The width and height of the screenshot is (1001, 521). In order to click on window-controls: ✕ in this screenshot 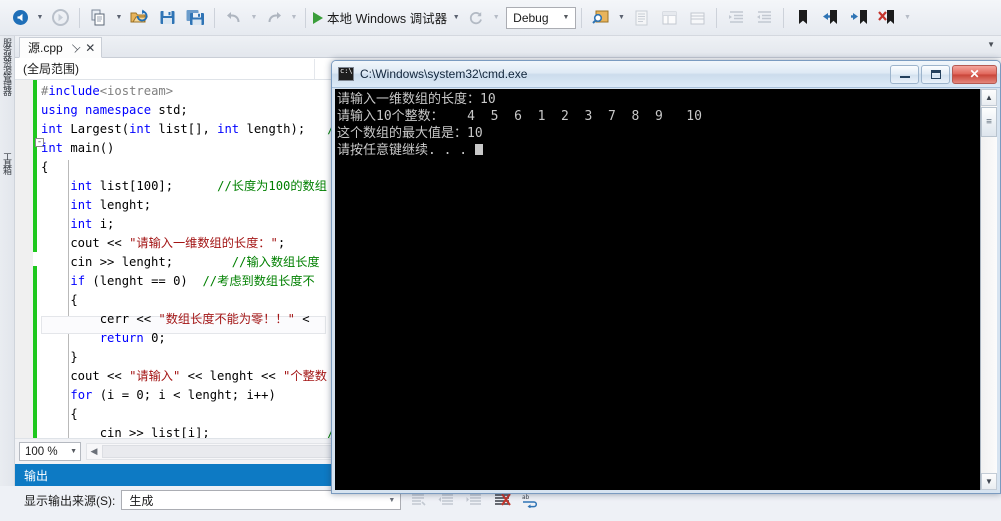, I will do `click(943, 74)`.